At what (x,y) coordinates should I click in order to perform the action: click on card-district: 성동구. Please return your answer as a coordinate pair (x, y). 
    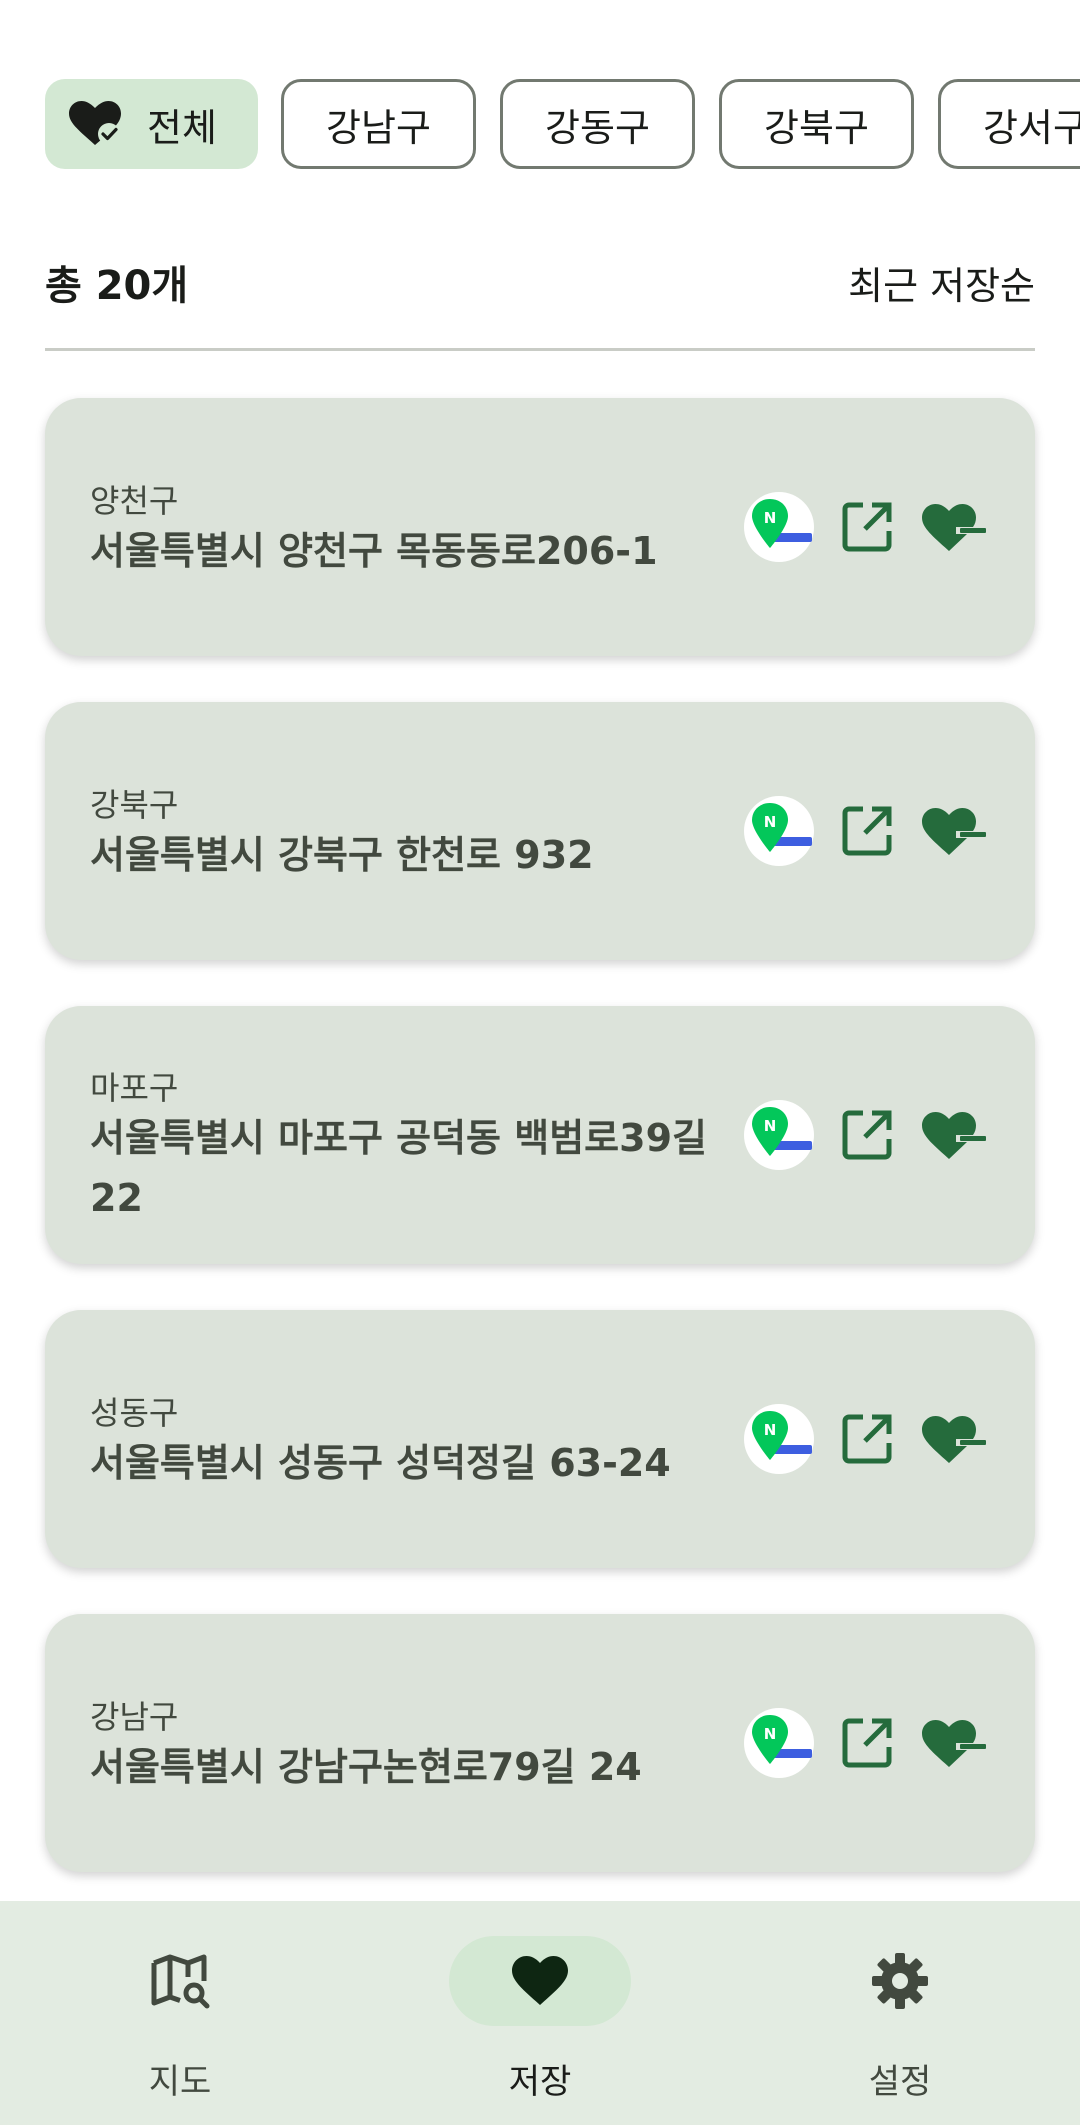
    Looking at the image, I should click on (134, 1413).